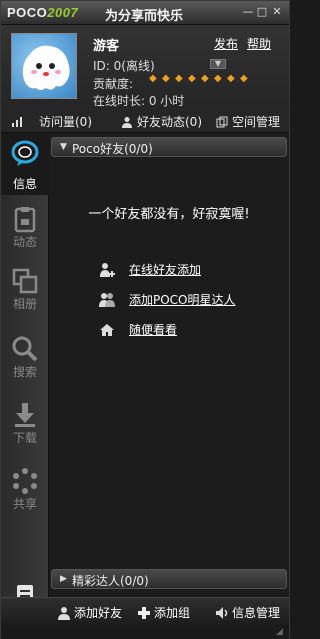  I want to click on clipboard-icon, so click(25, 220).